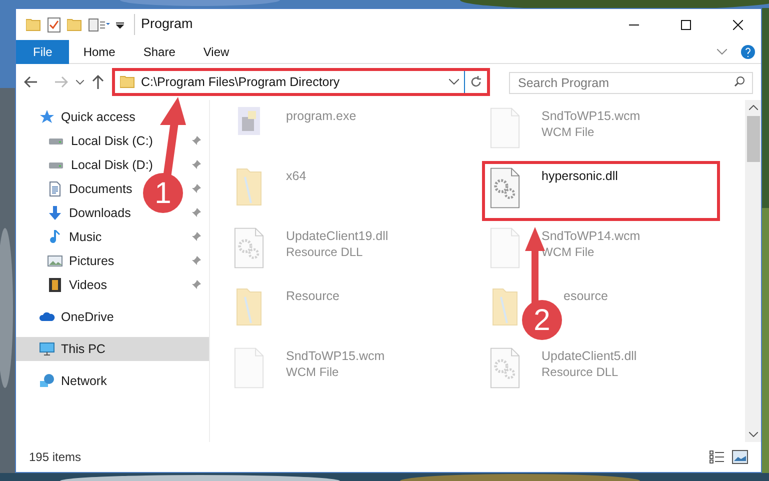 Image resolution: width=769 pixels, height=481 pixels. What do you see at coordinates (301, 82) in the screenshot?
I see `address-bar: C:\Program Files\Program Directory` at bounding box center [301, 82].